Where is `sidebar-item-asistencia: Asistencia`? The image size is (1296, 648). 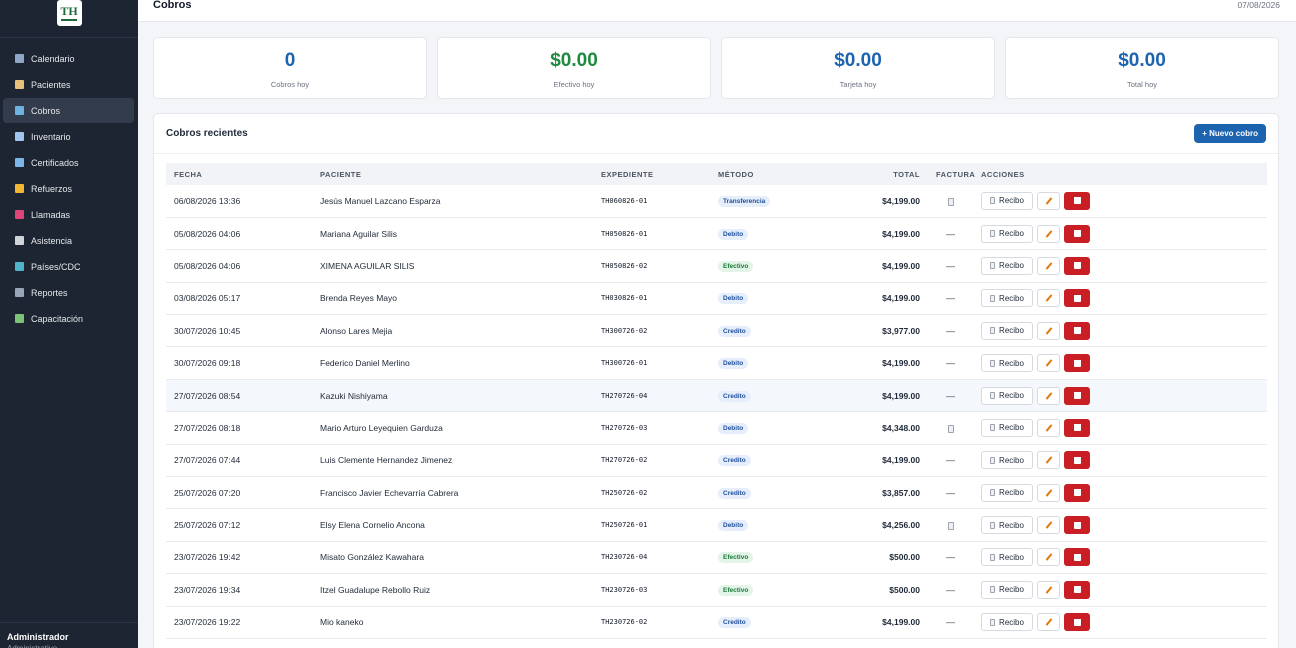
sidebar-item-asistencia: Asistencia is located at coordinates (68, 240).